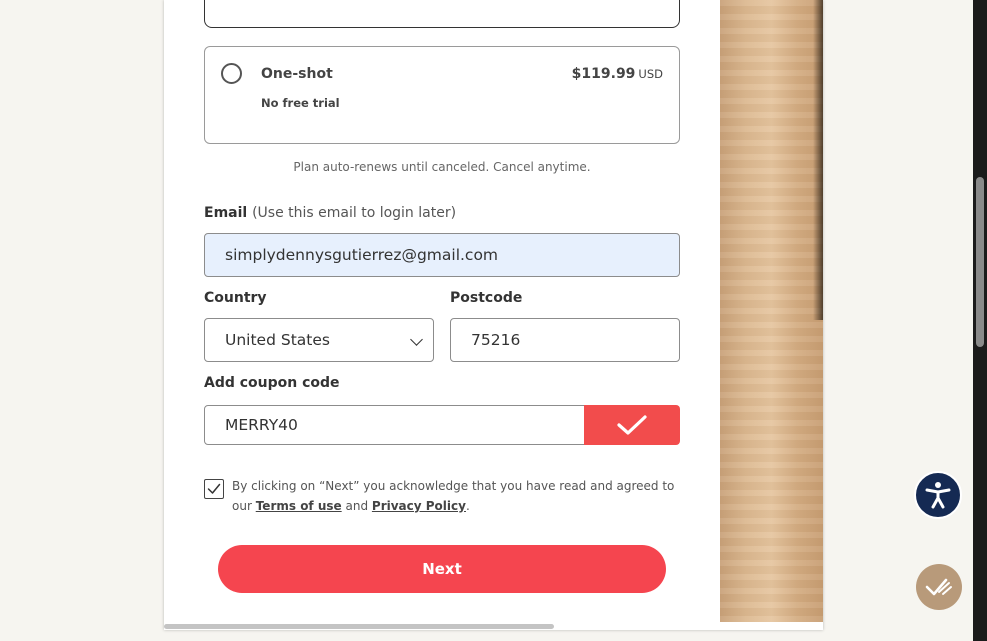 This screenshot has height=641, width=987. What do you see at coordinates (603, 74) in the screenshot?
I see `plan-price-amount: $119.99` at bounding box center [603, 74].